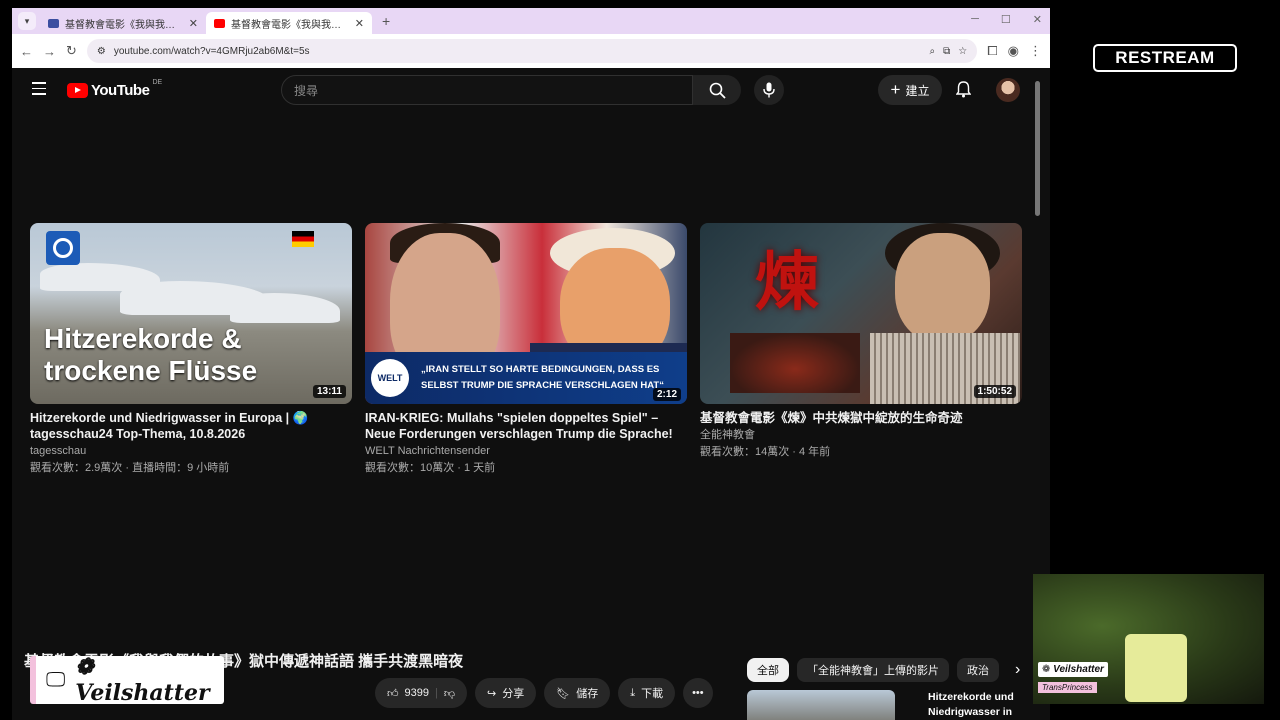 The height and width of the screenshot is (720, 1280). Describe the element at coordinates (157, 82) in the screenshot. I see `region-code: DE` at that location.